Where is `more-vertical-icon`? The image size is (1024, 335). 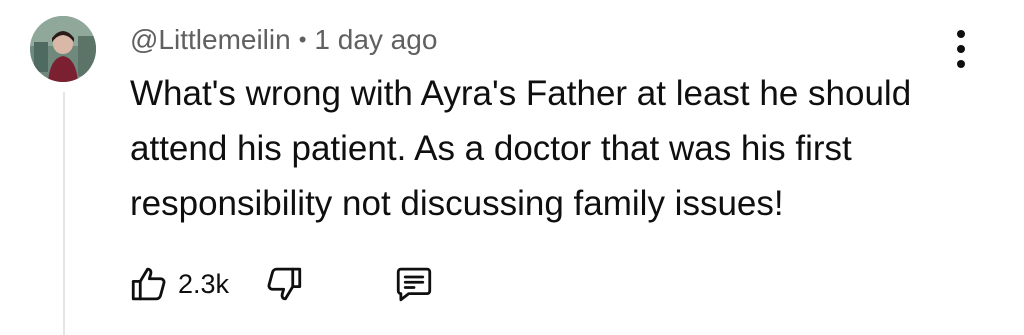 more-vertical-icon is located at coordinates (961, 49).